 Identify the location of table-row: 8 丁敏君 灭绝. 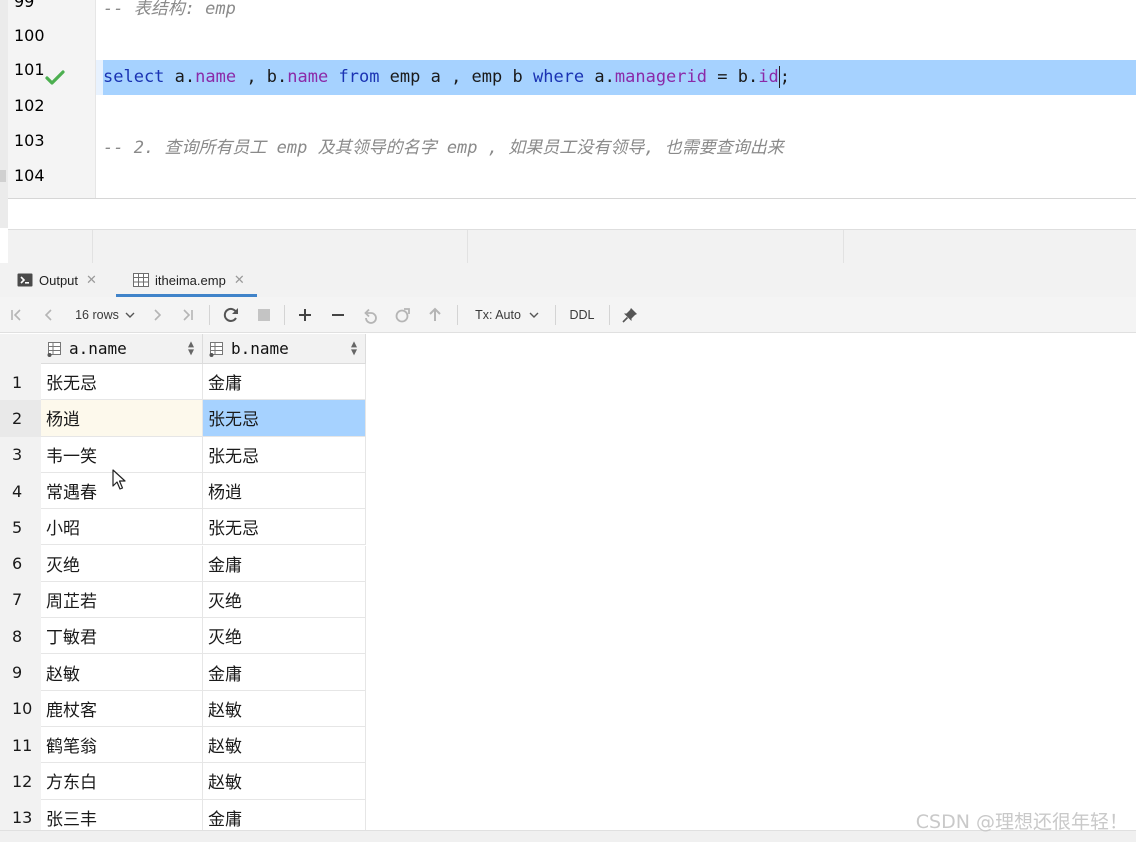
(183, 636).